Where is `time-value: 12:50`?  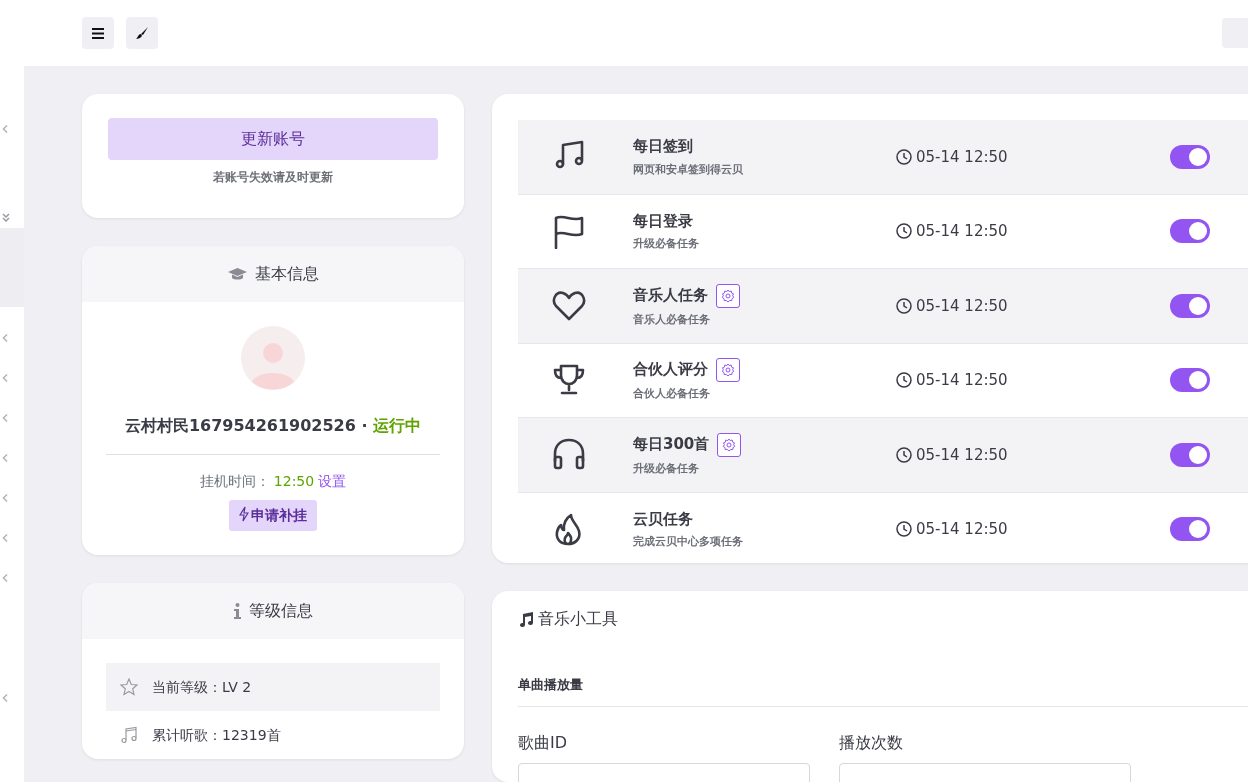 time-value: 12:50 is located at coordinates (294, 481).